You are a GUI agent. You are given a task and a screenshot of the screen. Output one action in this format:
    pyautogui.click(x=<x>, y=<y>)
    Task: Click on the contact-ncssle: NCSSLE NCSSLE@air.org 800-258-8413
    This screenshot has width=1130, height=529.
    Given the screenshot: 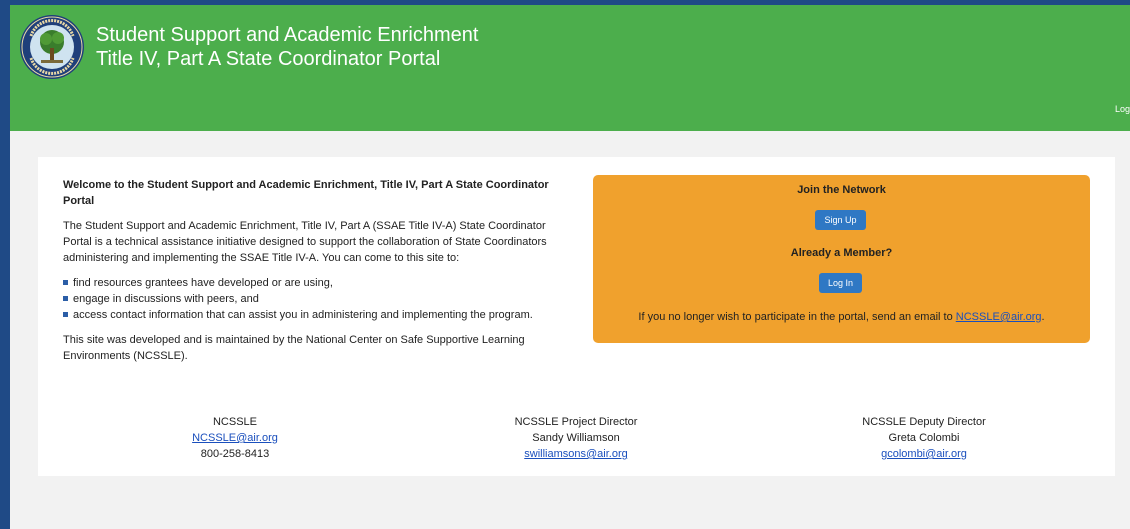 What is the action you would take?
    pyautogui.click(x=235, y=438)
    